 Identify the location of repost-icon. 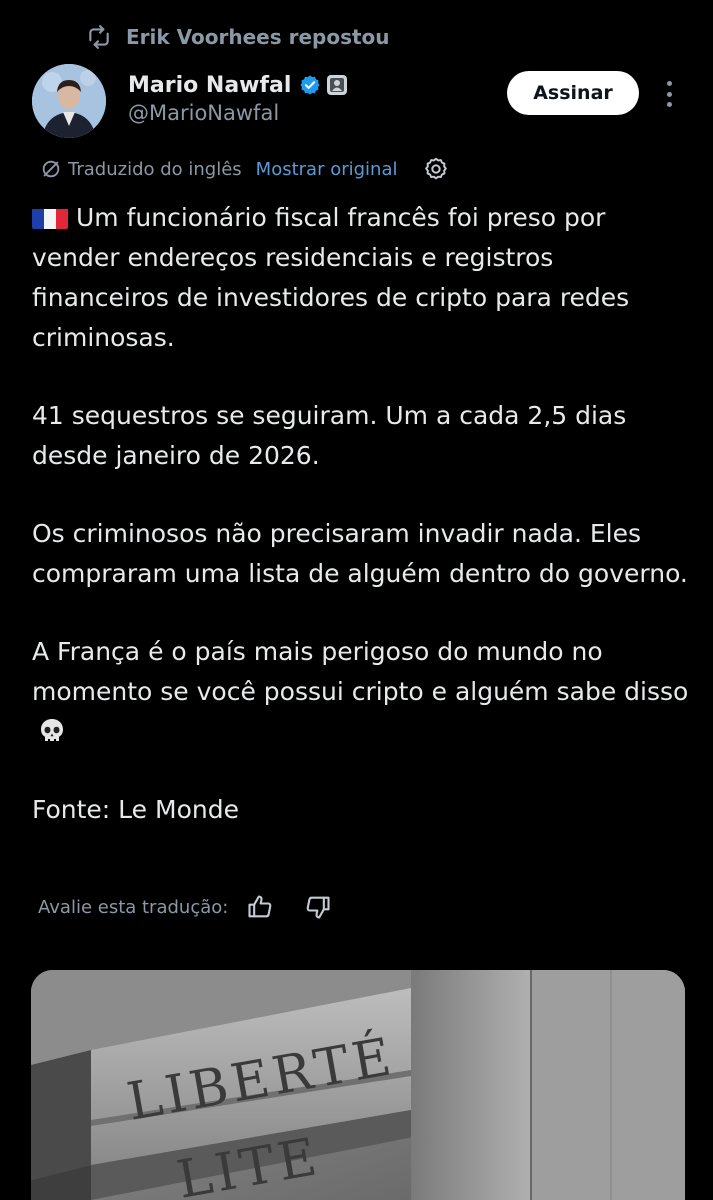
(99, 37).